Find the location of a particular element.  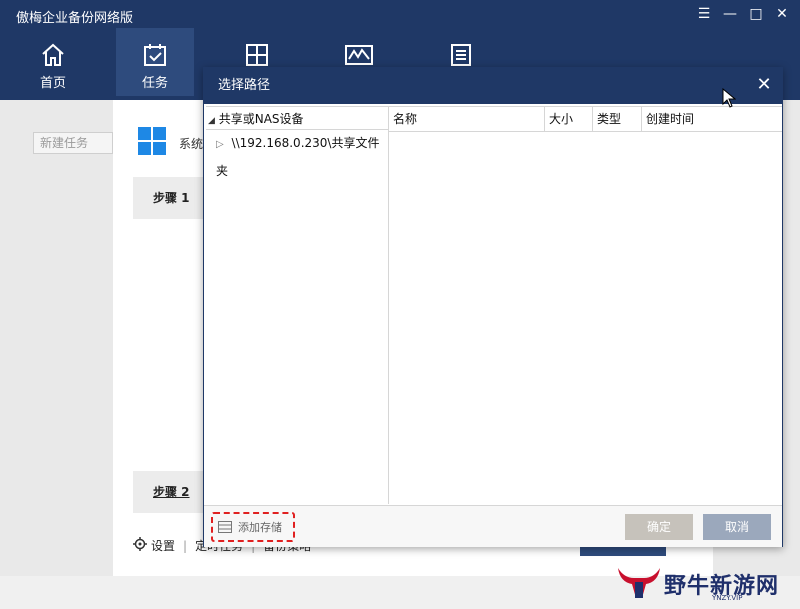

system-label: 系统 is located at coordinates (191, 144).